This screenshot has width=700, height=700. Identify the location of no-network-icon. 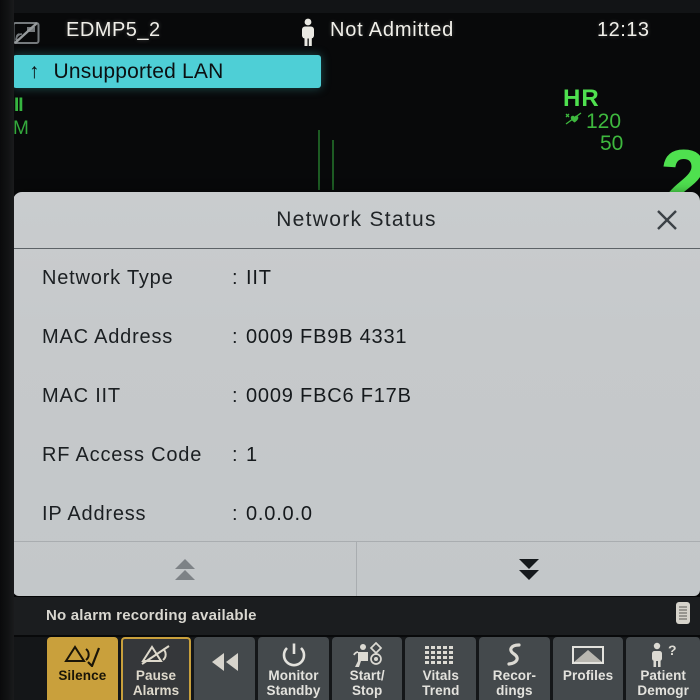
(26, 33).